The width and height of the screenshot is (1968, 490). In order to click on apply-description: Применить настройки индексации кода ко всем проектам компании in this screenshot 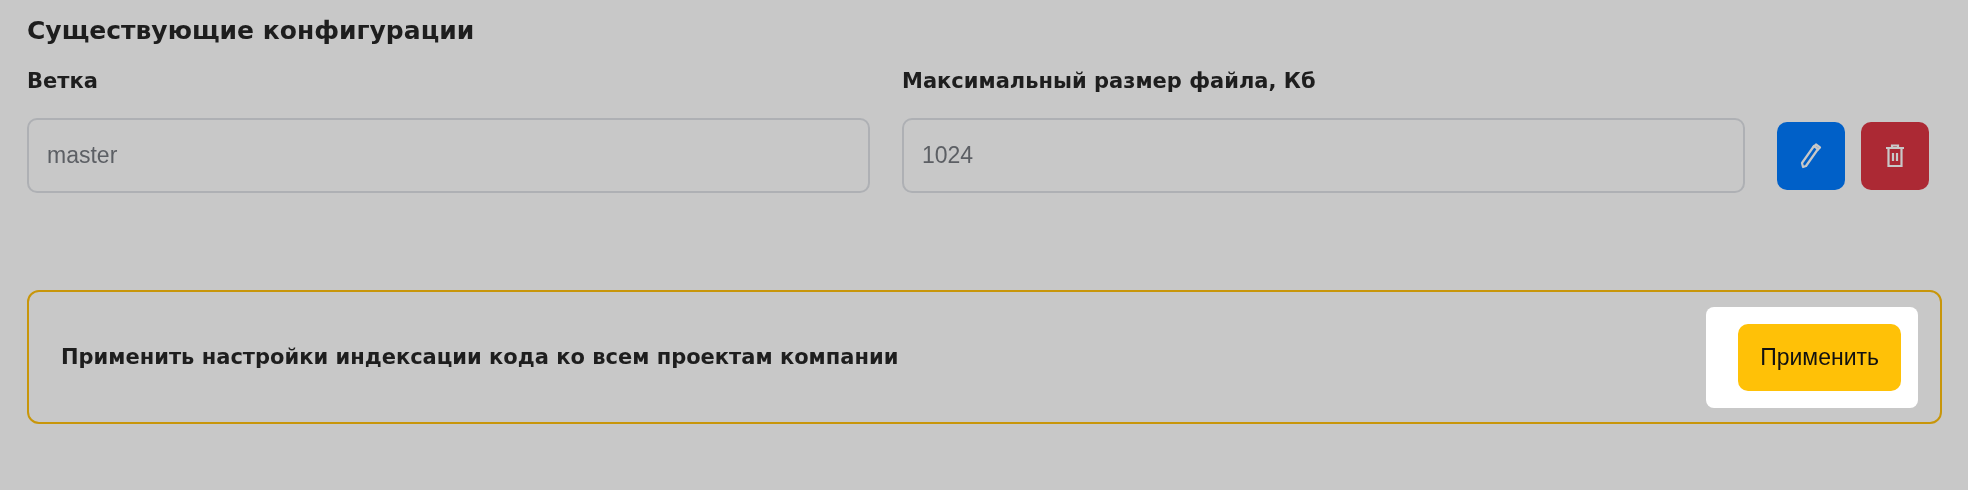, I will do `click(480, 357)`.